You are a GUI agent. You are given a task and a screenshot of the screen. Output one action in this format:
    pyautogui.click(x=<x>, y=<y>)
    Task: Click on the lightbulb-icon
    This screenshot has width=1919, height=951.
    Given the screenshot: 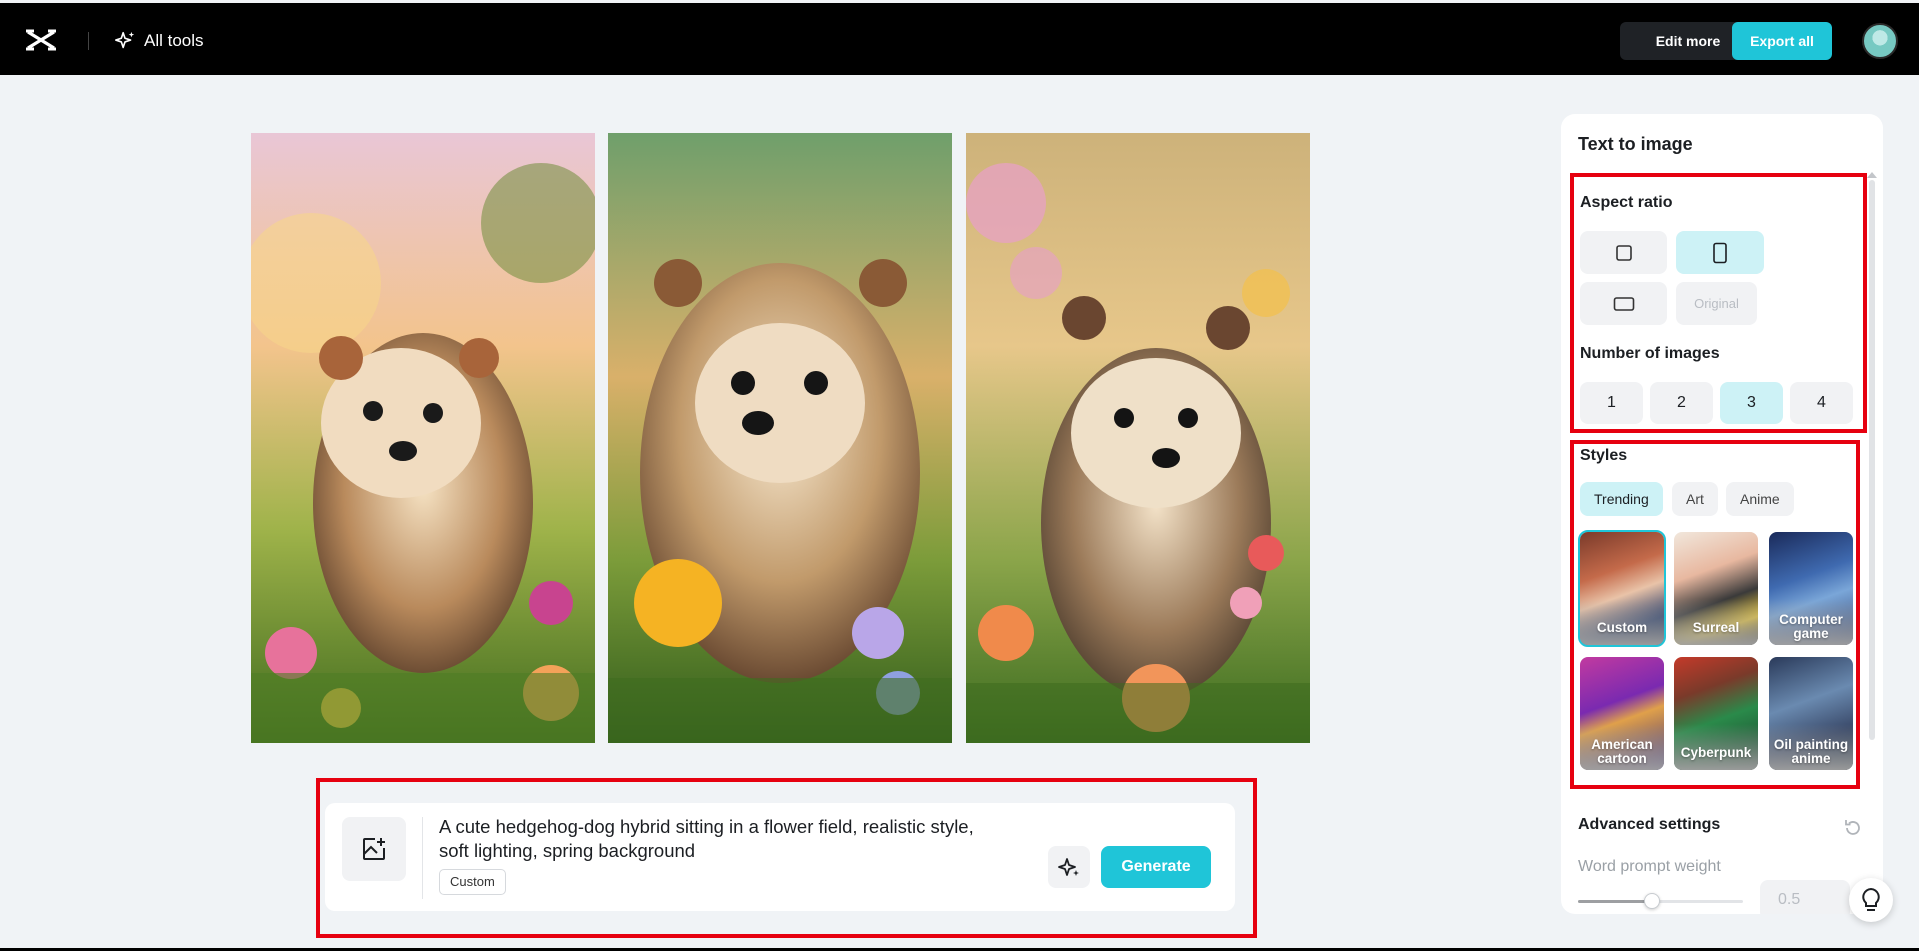 What is the action you would take?
    pyautogui.click(x=1871, y=899)
    